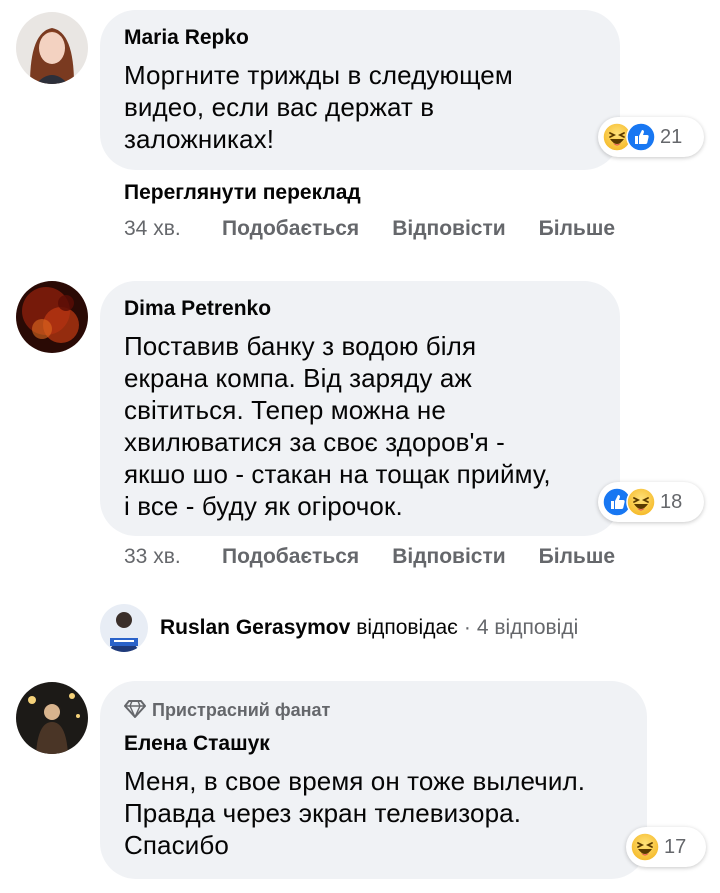 The image size is (720, 893). Describe the element at coordinates (360, 309) in the screenshot. I see `comment-author: Dima Petrenko` at that location.